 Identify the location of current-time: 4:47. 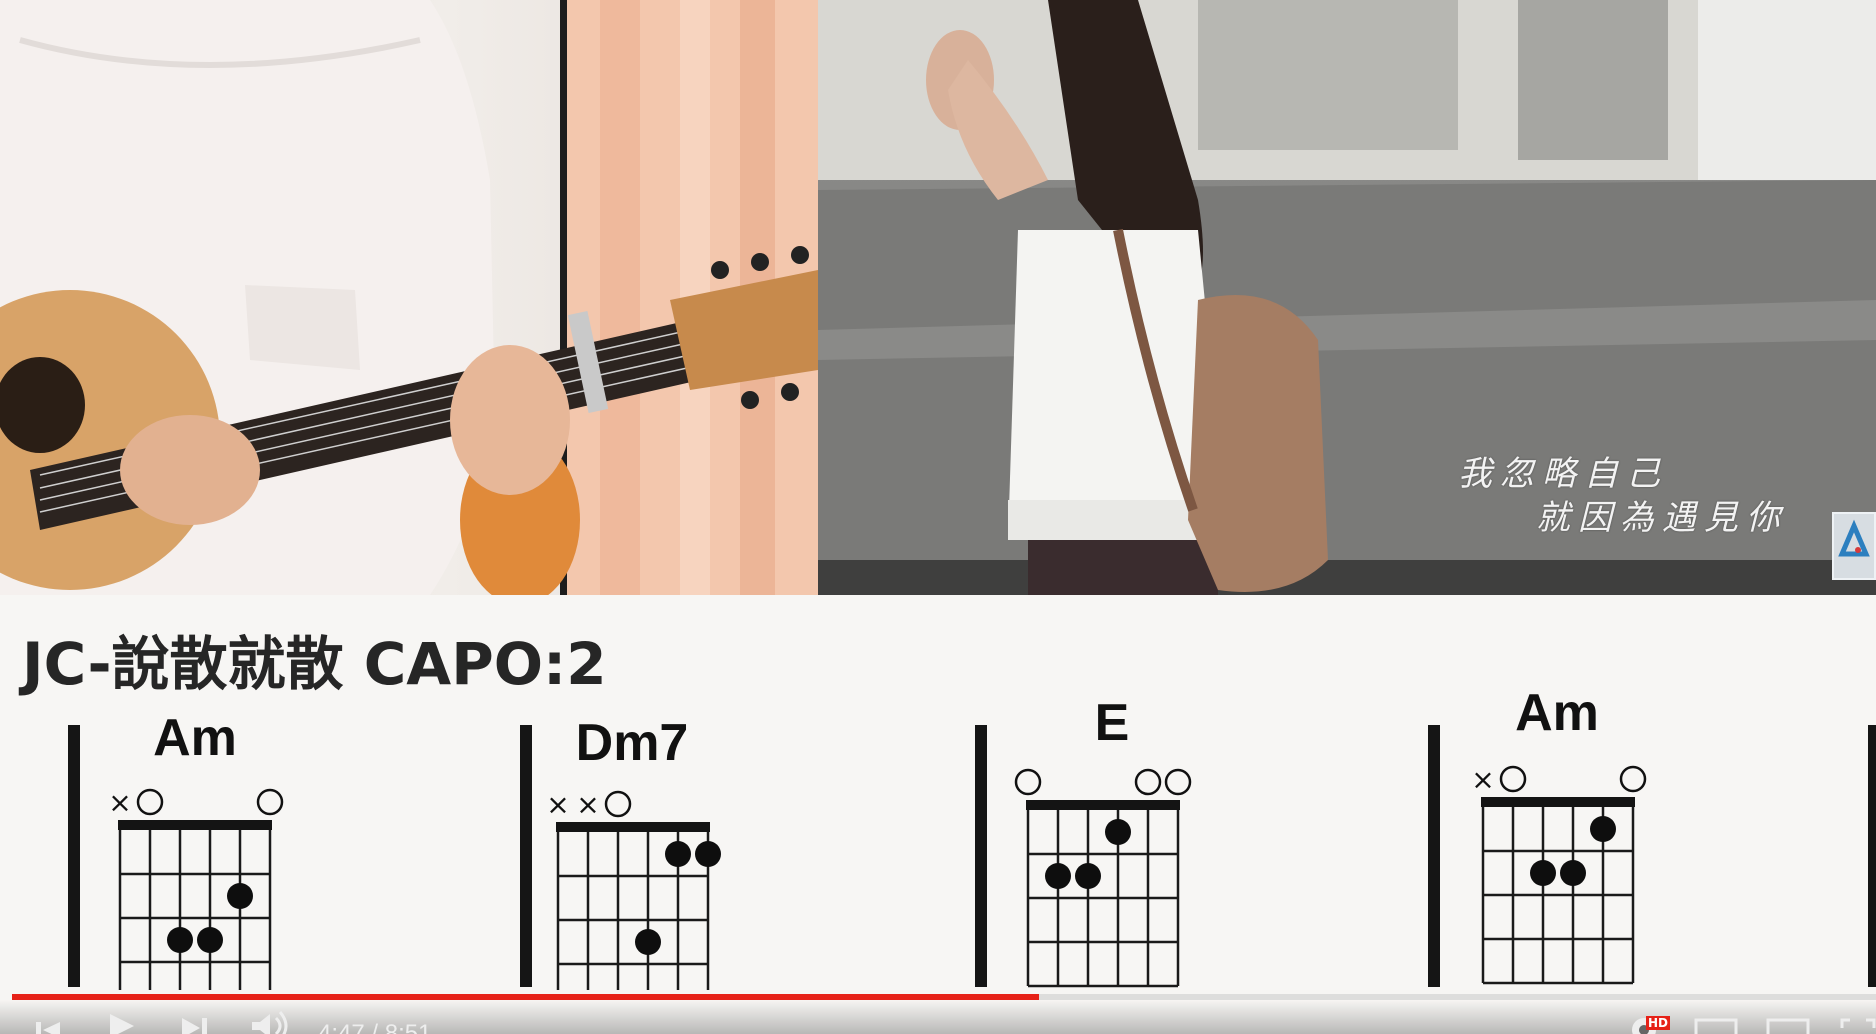
(341, 1027).